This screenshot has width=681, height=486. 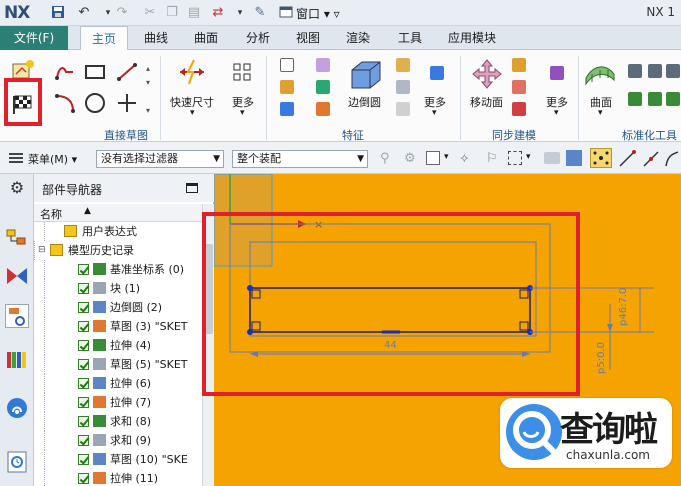 What do you see at coordinates (65, 72) in the screenshot?
I see `profile-icon` at bounding box center [65, 72].